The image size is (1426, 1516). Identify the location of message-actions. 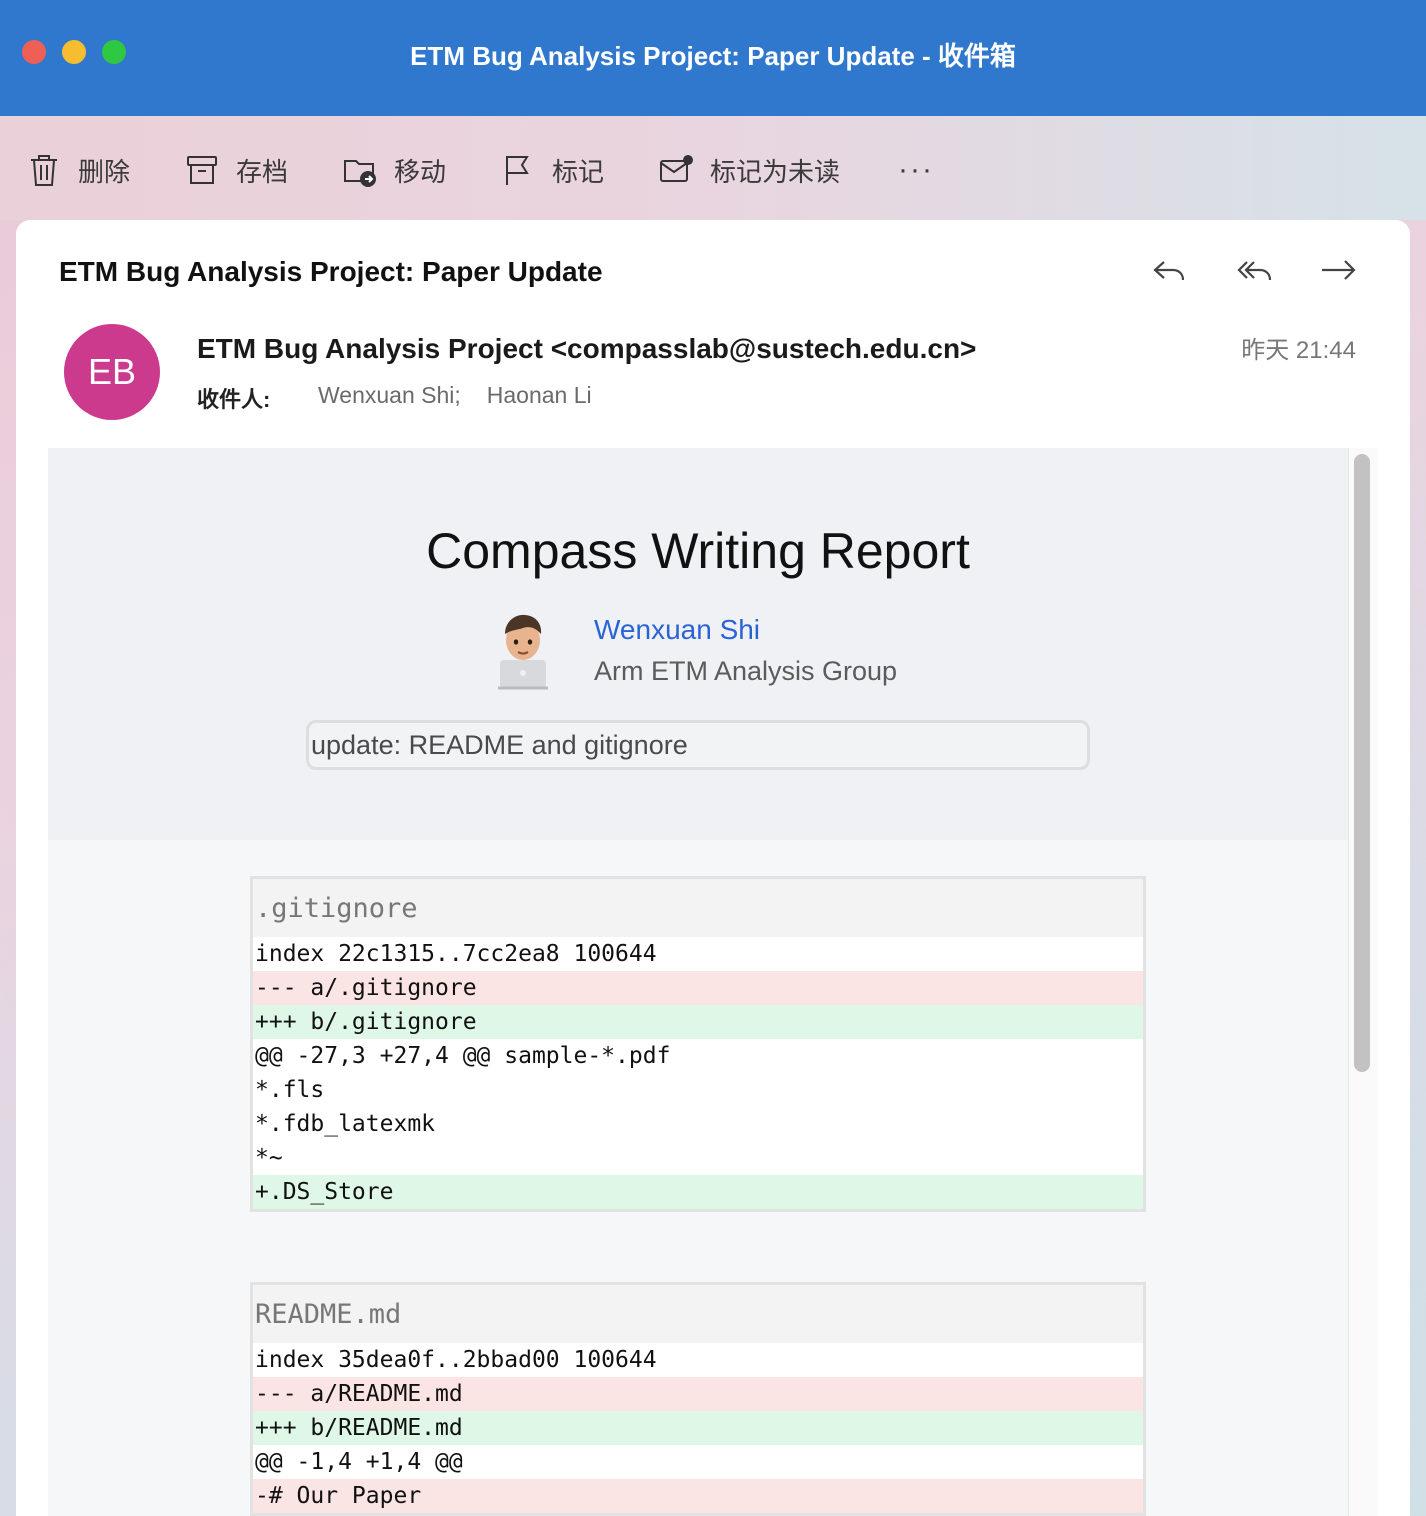
(1254, 270).